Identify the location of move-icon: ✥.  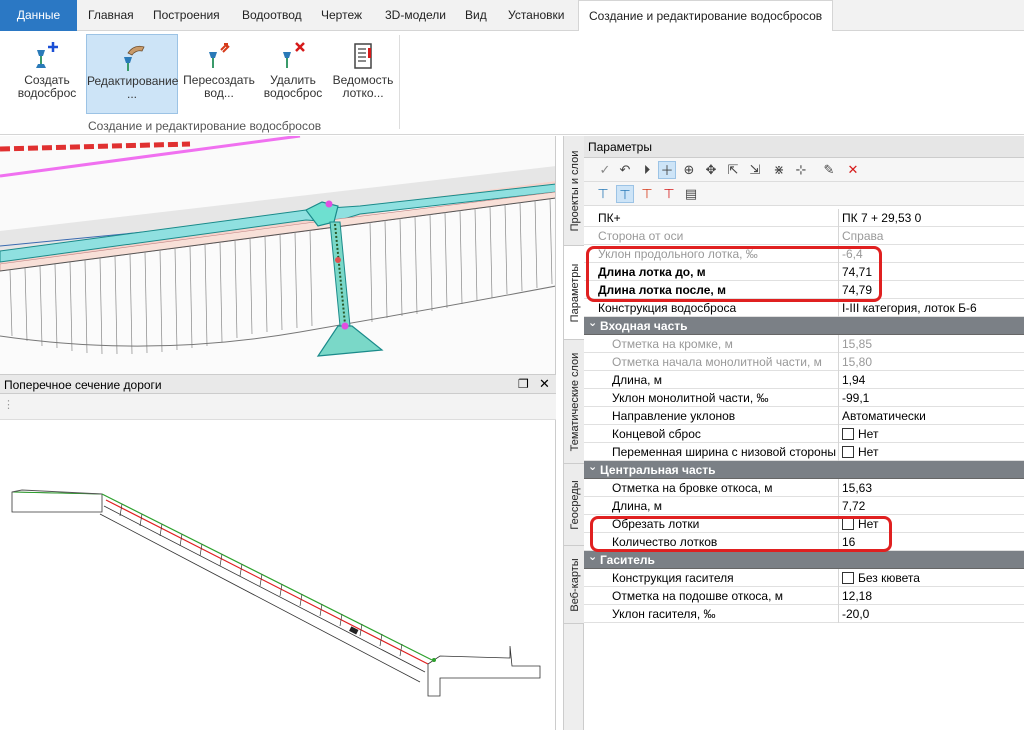
(711, 170).